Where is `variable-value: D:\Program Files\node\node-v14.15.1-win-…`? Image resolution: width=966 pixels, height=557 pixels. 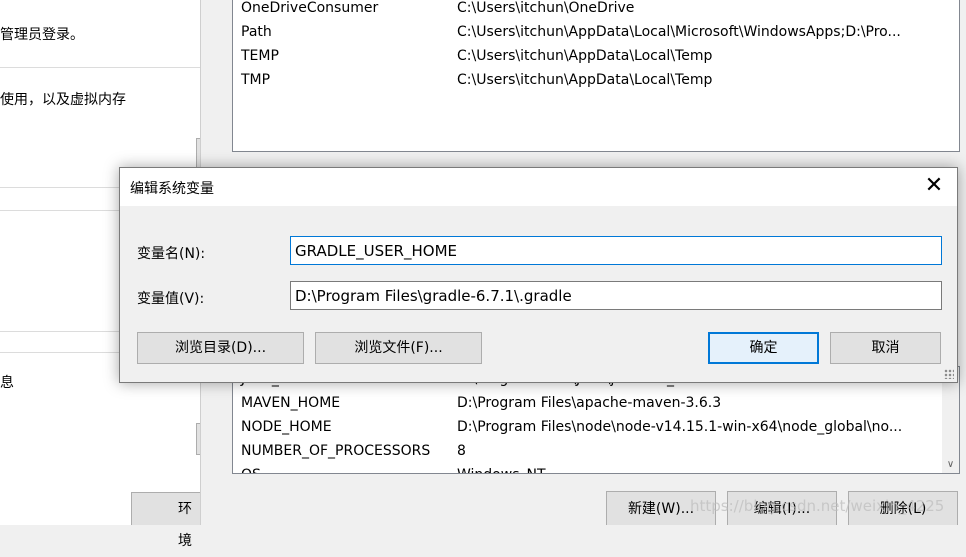 variable-value: D:\Program Files\node\node-v14.15.1-win-… is located at coordinates (680, 427).